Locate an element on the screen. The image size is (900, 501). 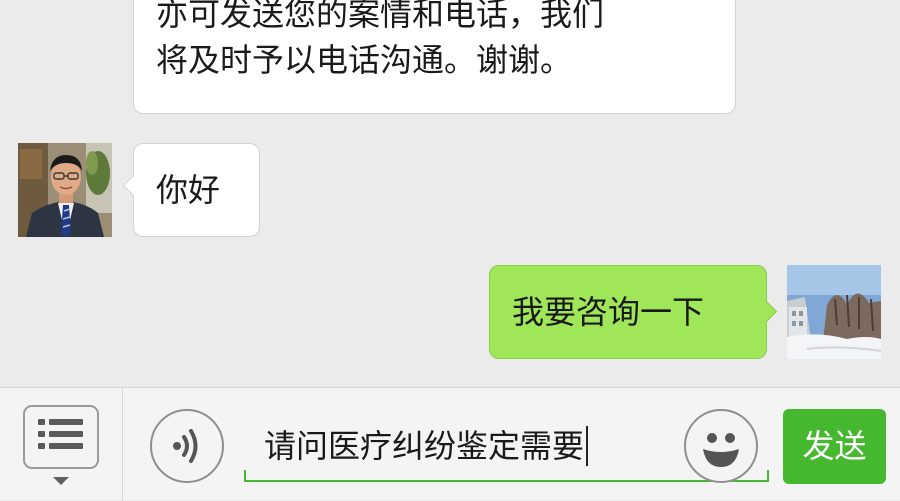
message-bubble-incoming: 你好 is located at coordinates (191, 190).